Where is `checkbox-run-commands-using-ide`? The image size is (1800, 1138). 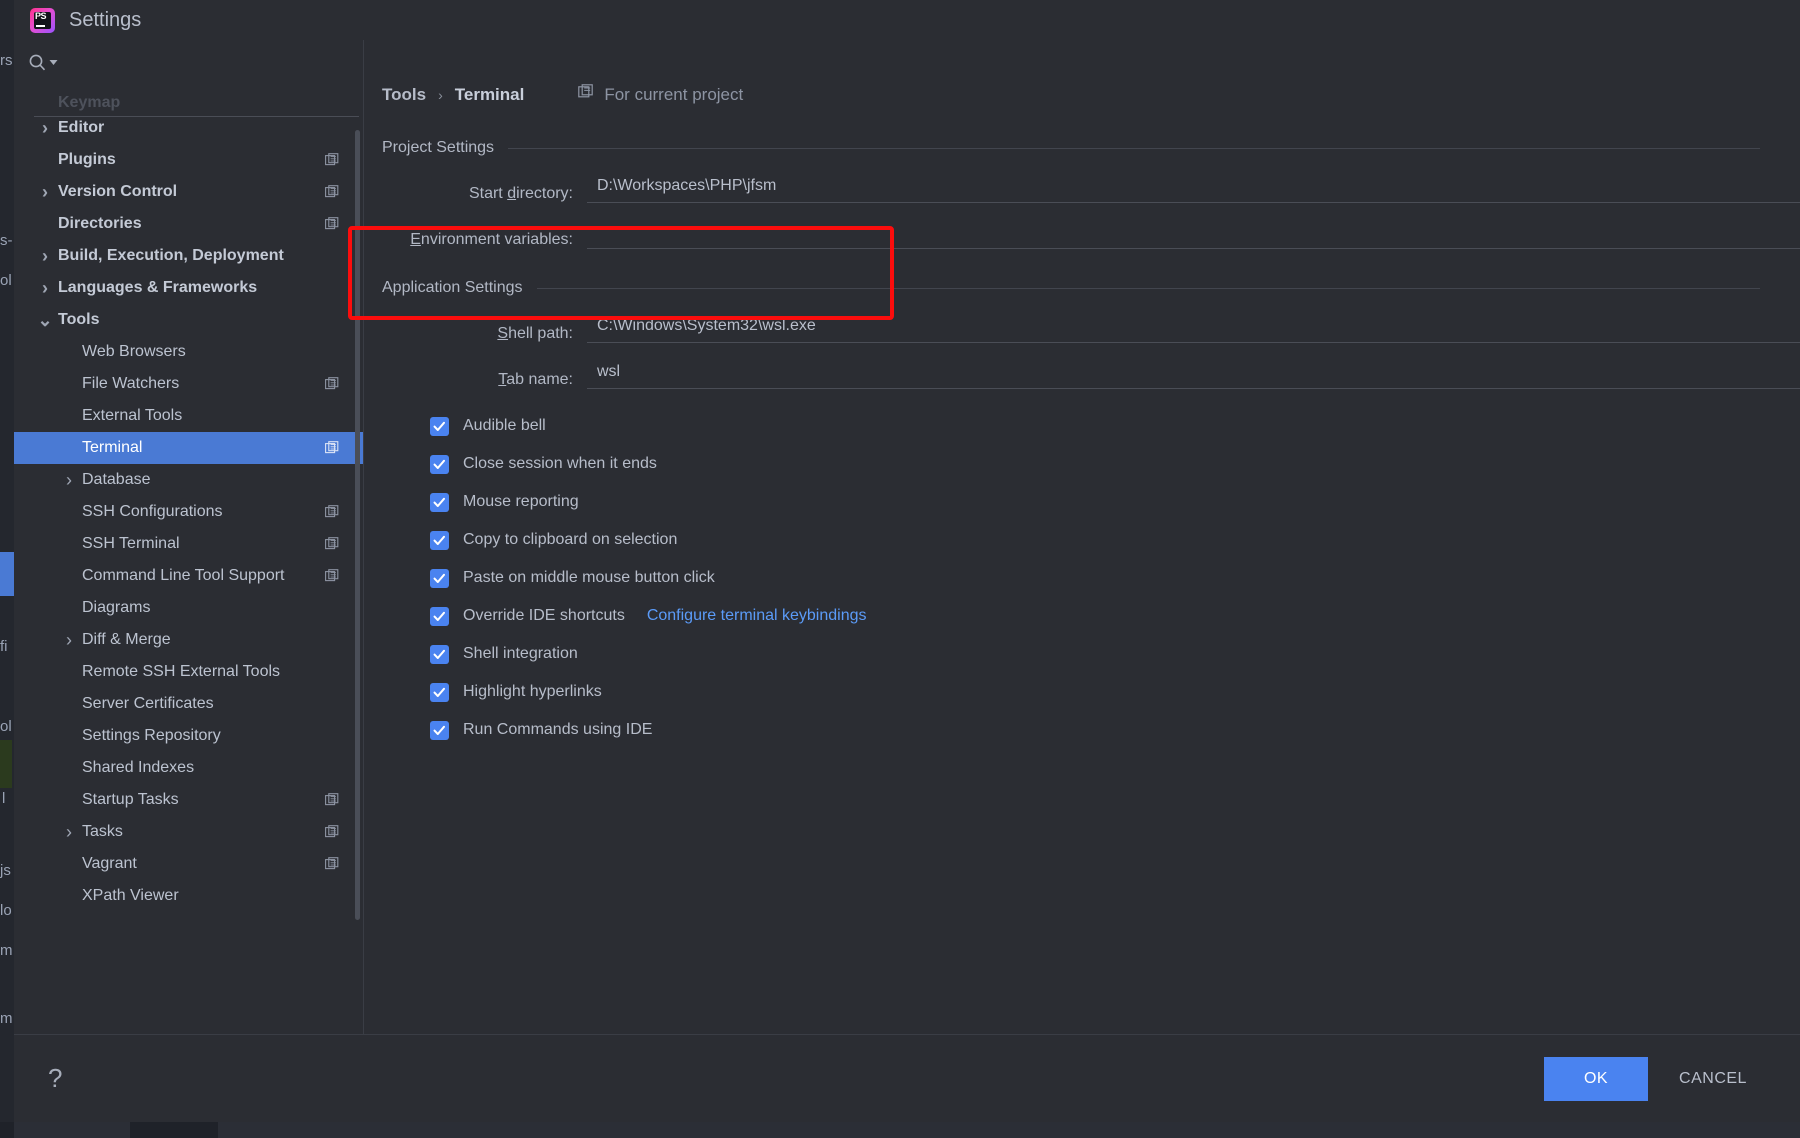
checkbox-run-commands-using-ide is located at coordinates (439, 730).